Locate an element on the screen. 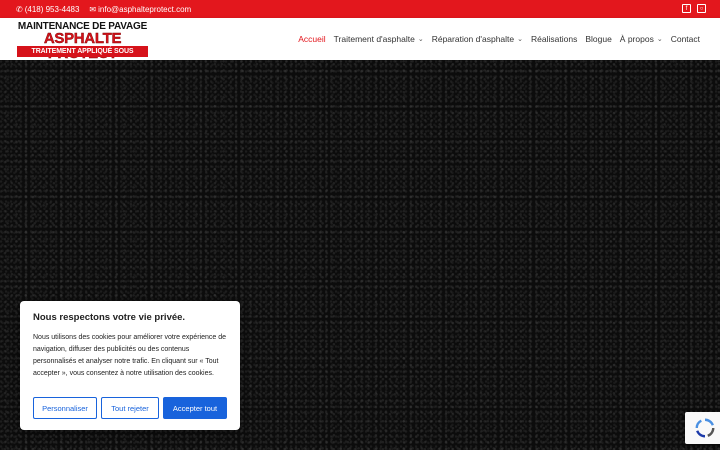  nav-item-contact: Contact is located at coordinates (685, 39).